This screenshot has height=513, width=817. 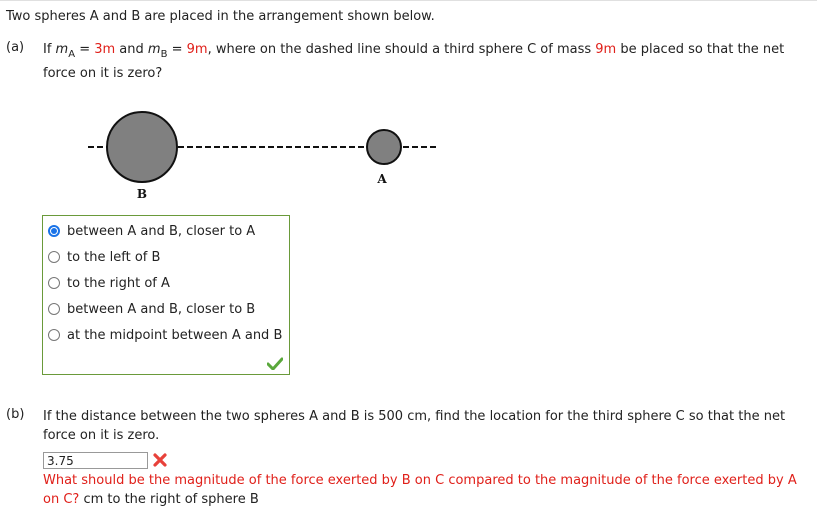 What do you see at coordinates (606, 49) in the screenshot?
I see `mass-c-value: 9m` at bounding box center [606, 49].